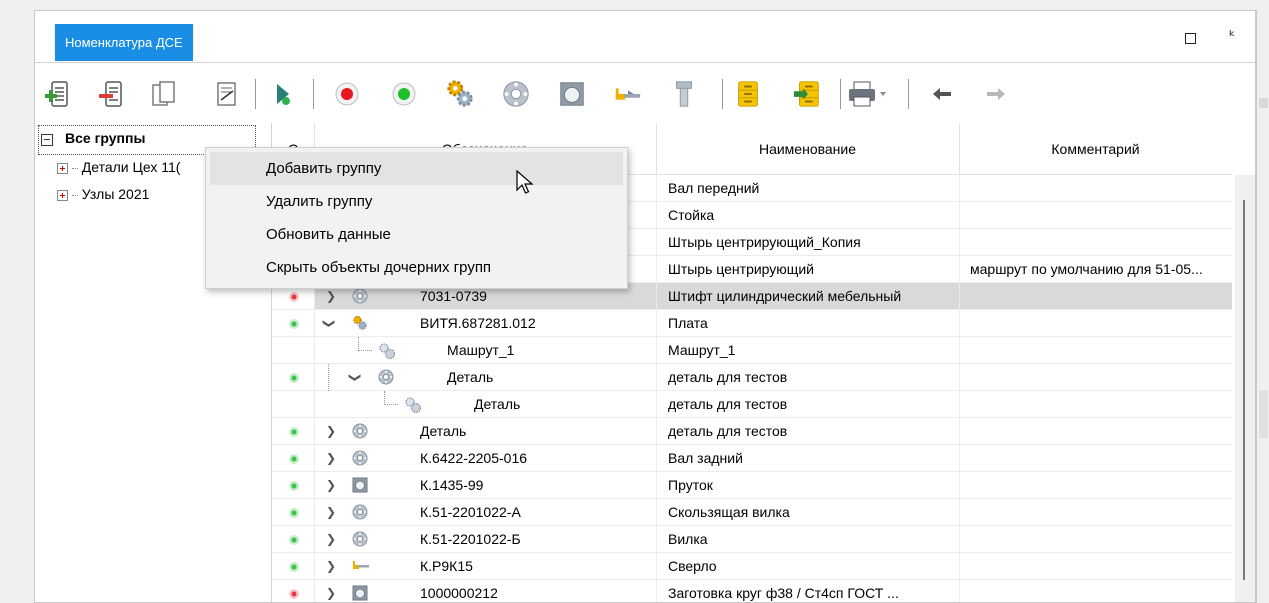 Image resolution: width=1269 pixels, height=603 pixels. Describe the element at coordinates (702, 350) in the screenshot. I see `cell-name: Машрут_1` at that location.